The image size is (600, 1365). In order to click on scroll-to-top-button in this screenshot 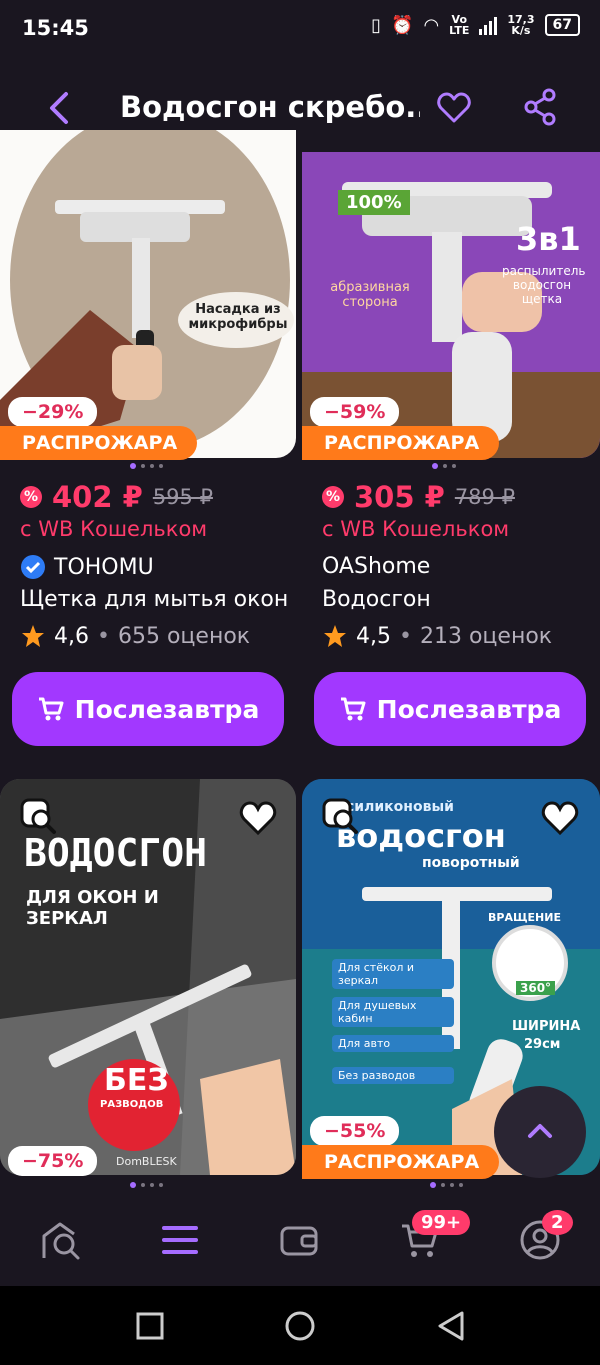, I will do `click(540, 1132)`.